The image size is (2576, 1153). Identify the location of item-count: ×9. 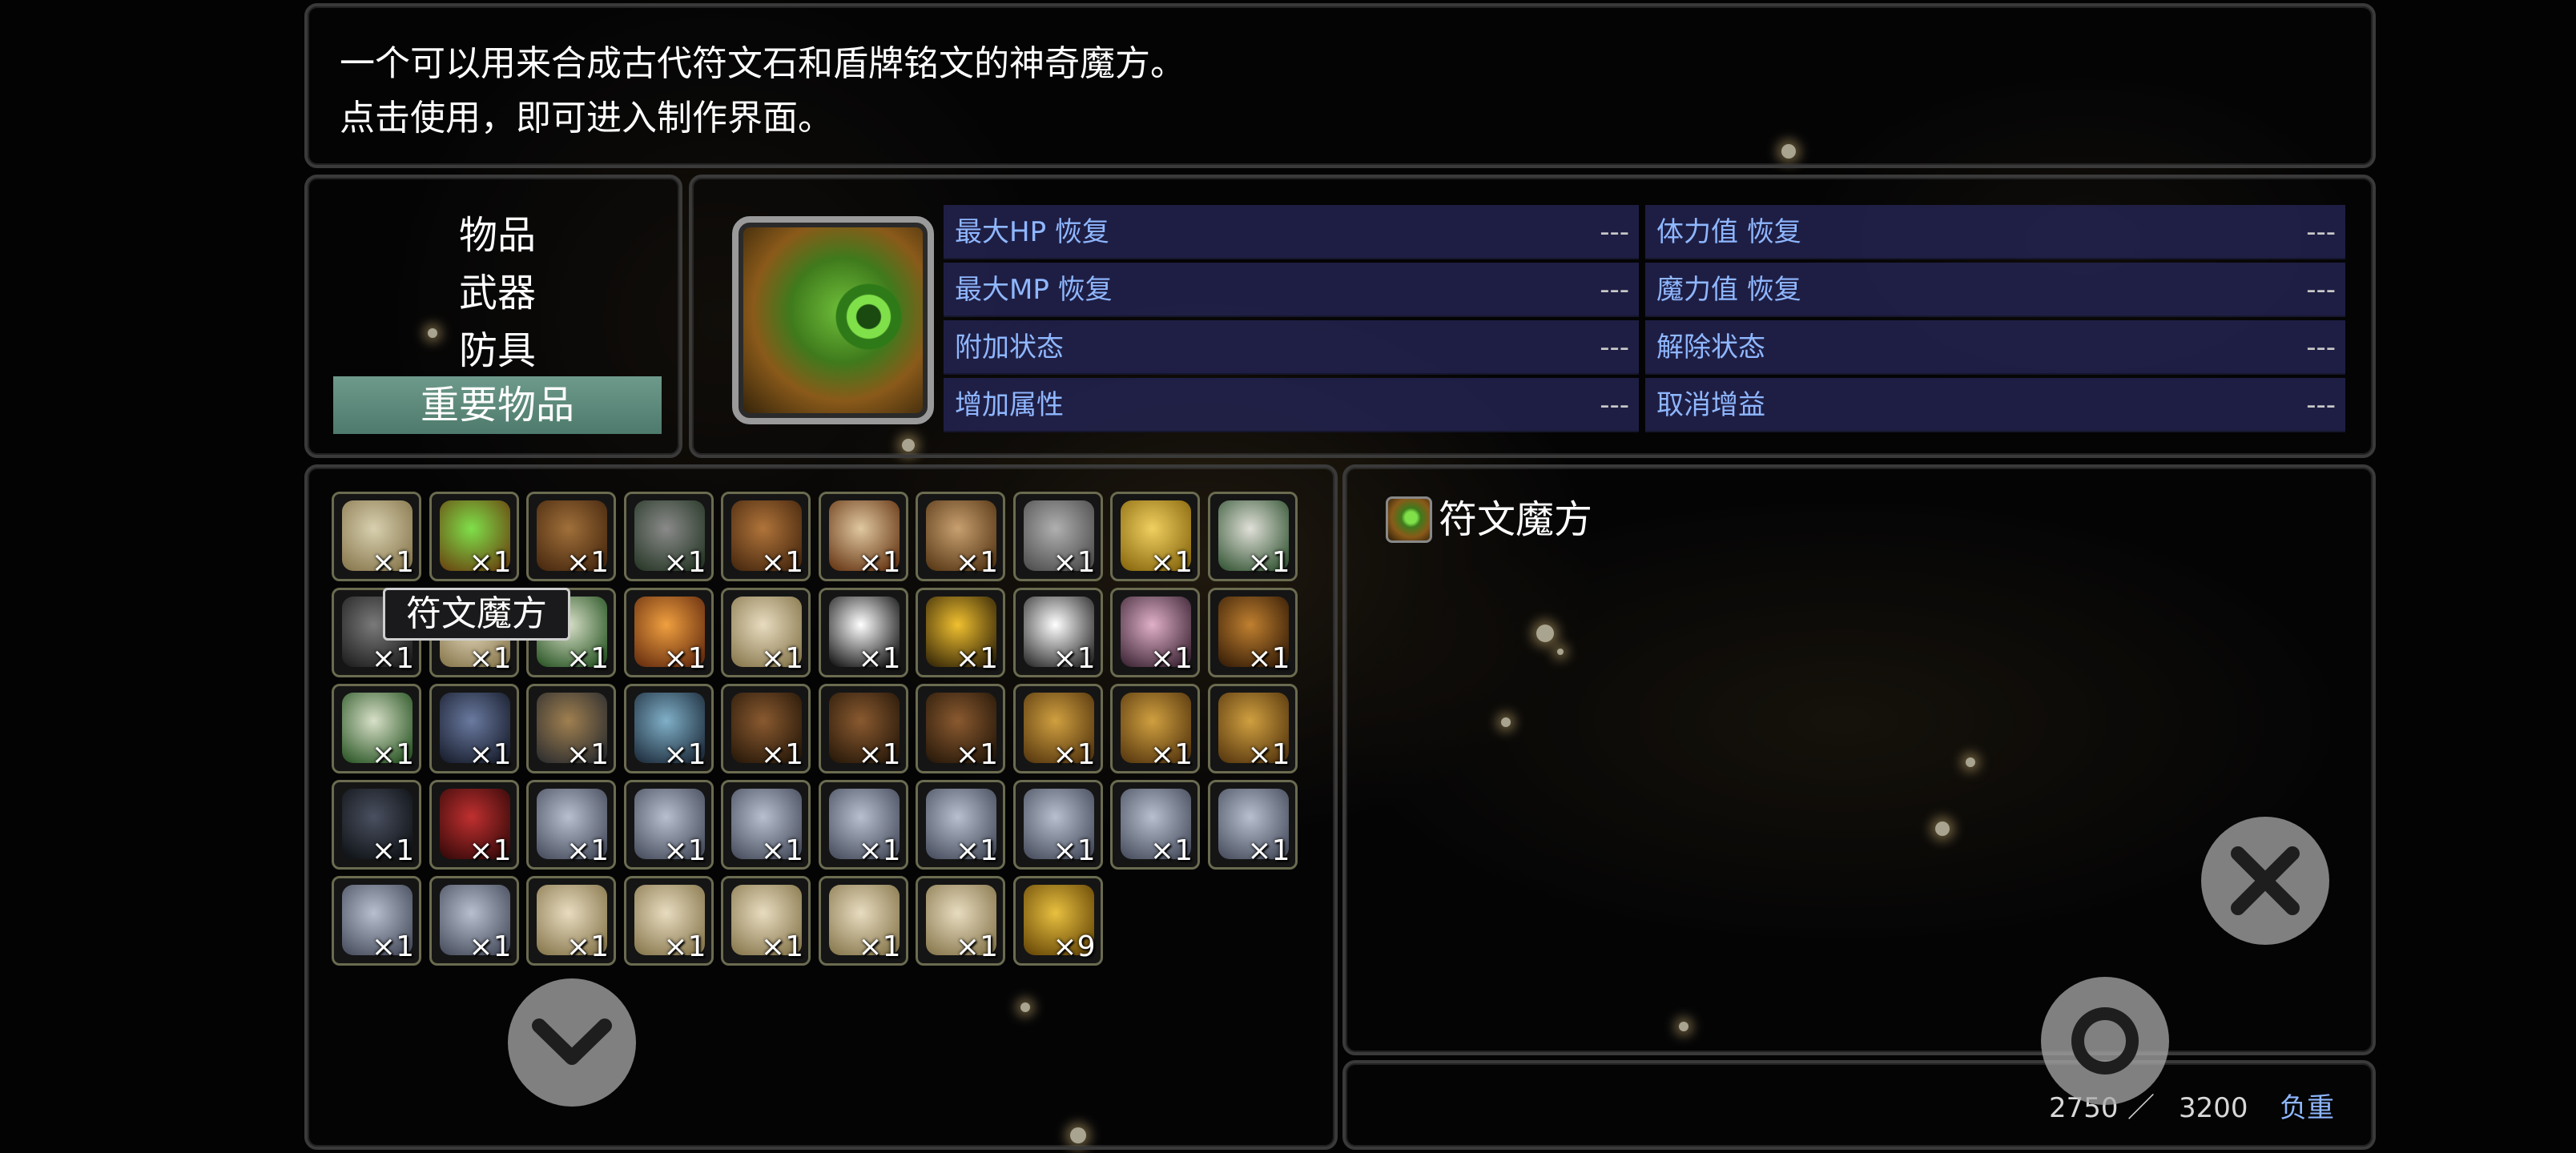
(1074, 947).